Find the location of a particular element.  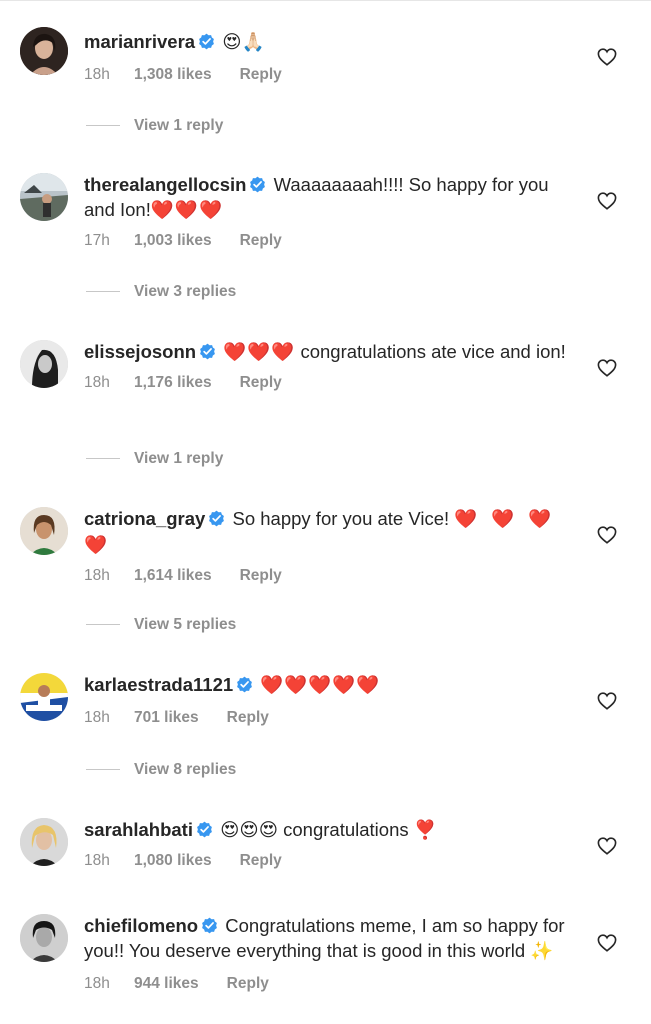

comment-meta: 18h 1,308 likes Reply is located at coordinates (329, 75).